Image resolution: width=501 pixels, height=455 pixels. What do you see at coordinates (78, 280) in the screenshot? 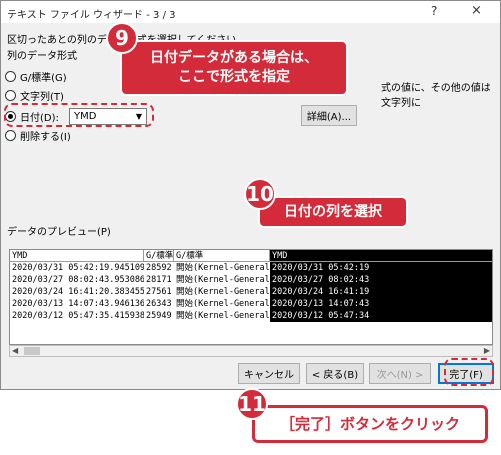
I see `cell: 2020/03/27 08:02:43.9530864` at bounding box center [78, 280].